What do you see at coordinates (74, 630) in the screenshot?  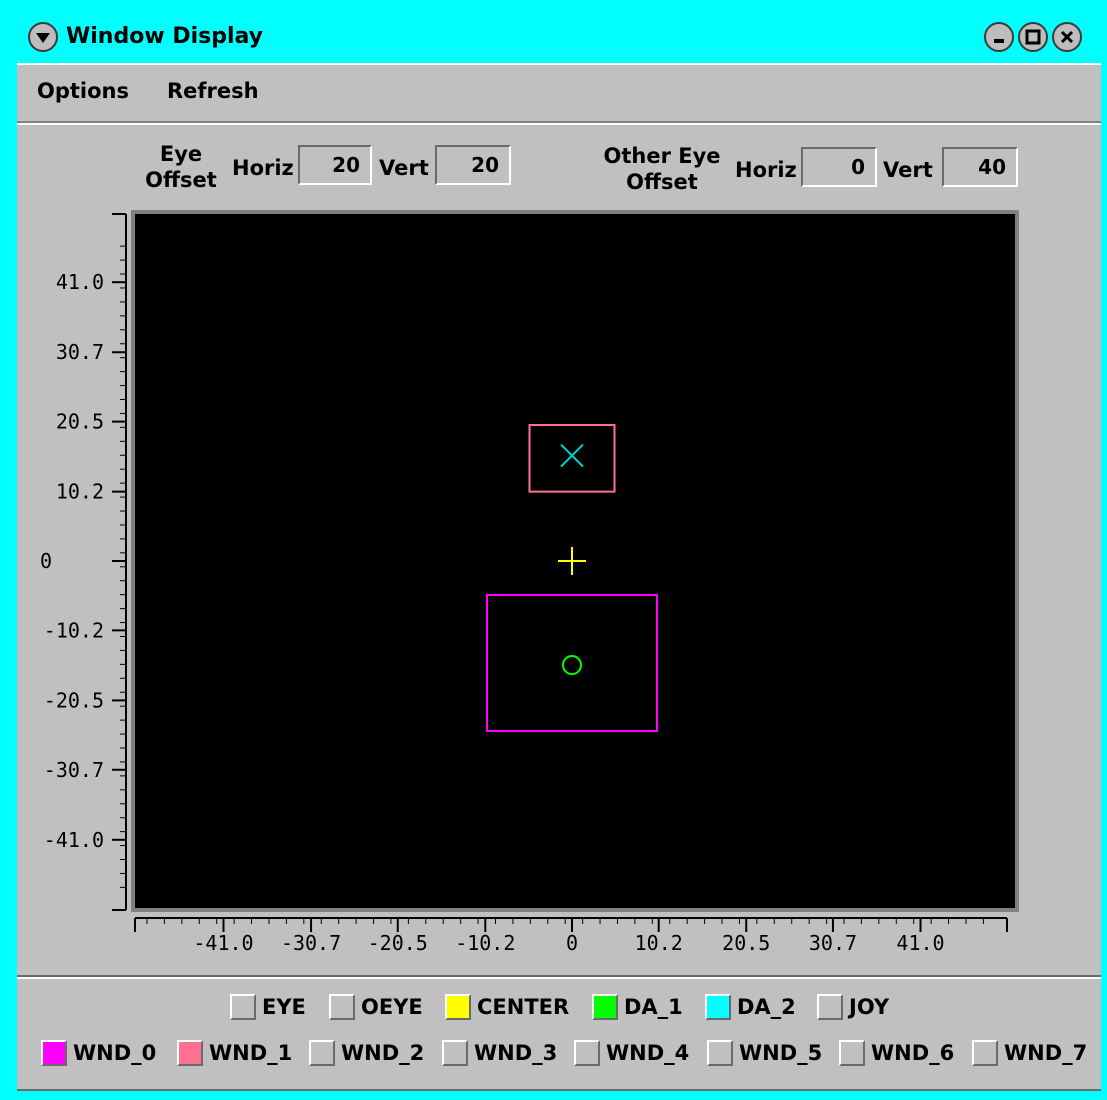 I see `y-tick-label: -10.2` at bounding box center [74, 630].